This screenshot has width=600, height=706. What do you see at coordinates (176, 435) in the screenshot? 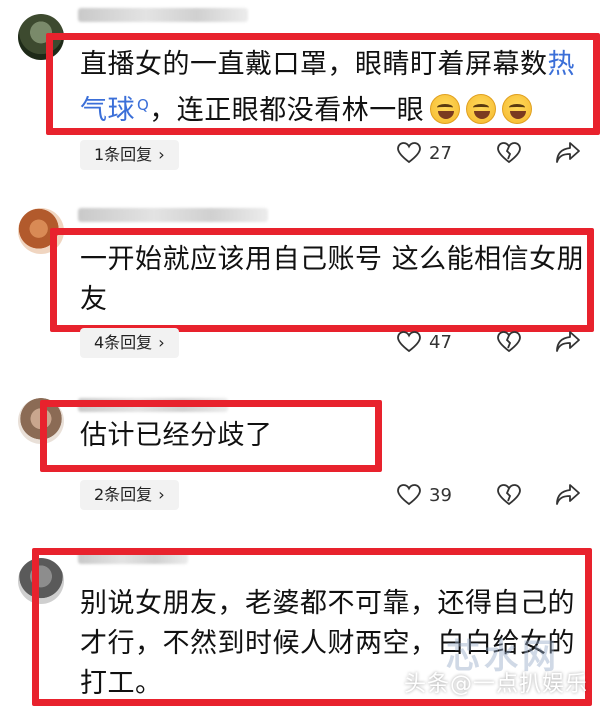
I see `comment-text-line: 估计已经分歧了` at bounding box center [176, 435].